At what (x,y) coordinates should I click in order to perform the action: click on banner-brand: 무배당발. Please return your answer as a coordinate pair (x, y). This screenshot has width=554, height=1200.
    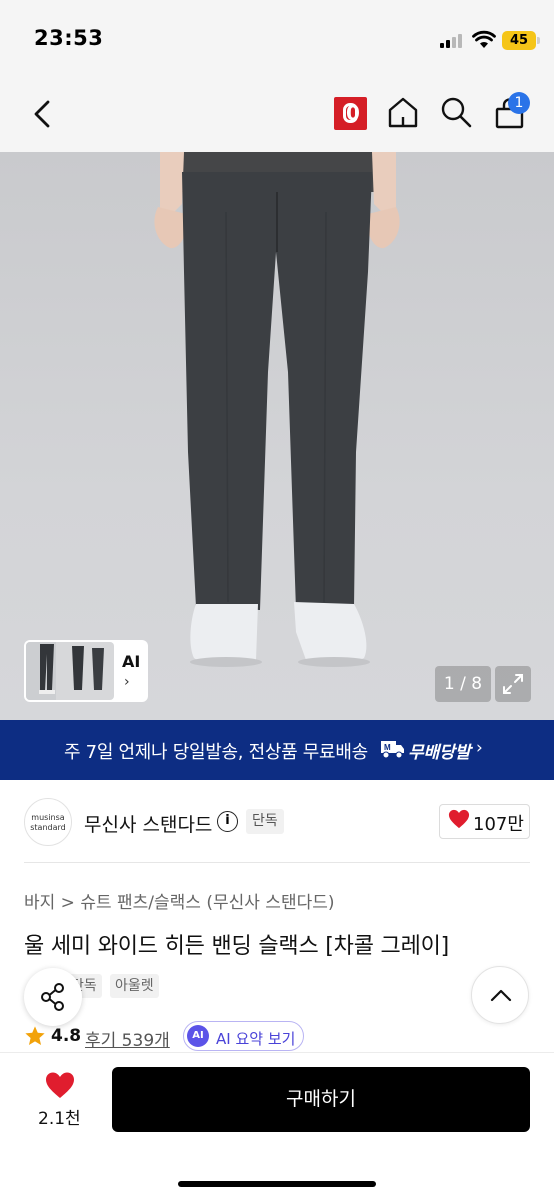
    Looking at the image, I should click on (439, 753).